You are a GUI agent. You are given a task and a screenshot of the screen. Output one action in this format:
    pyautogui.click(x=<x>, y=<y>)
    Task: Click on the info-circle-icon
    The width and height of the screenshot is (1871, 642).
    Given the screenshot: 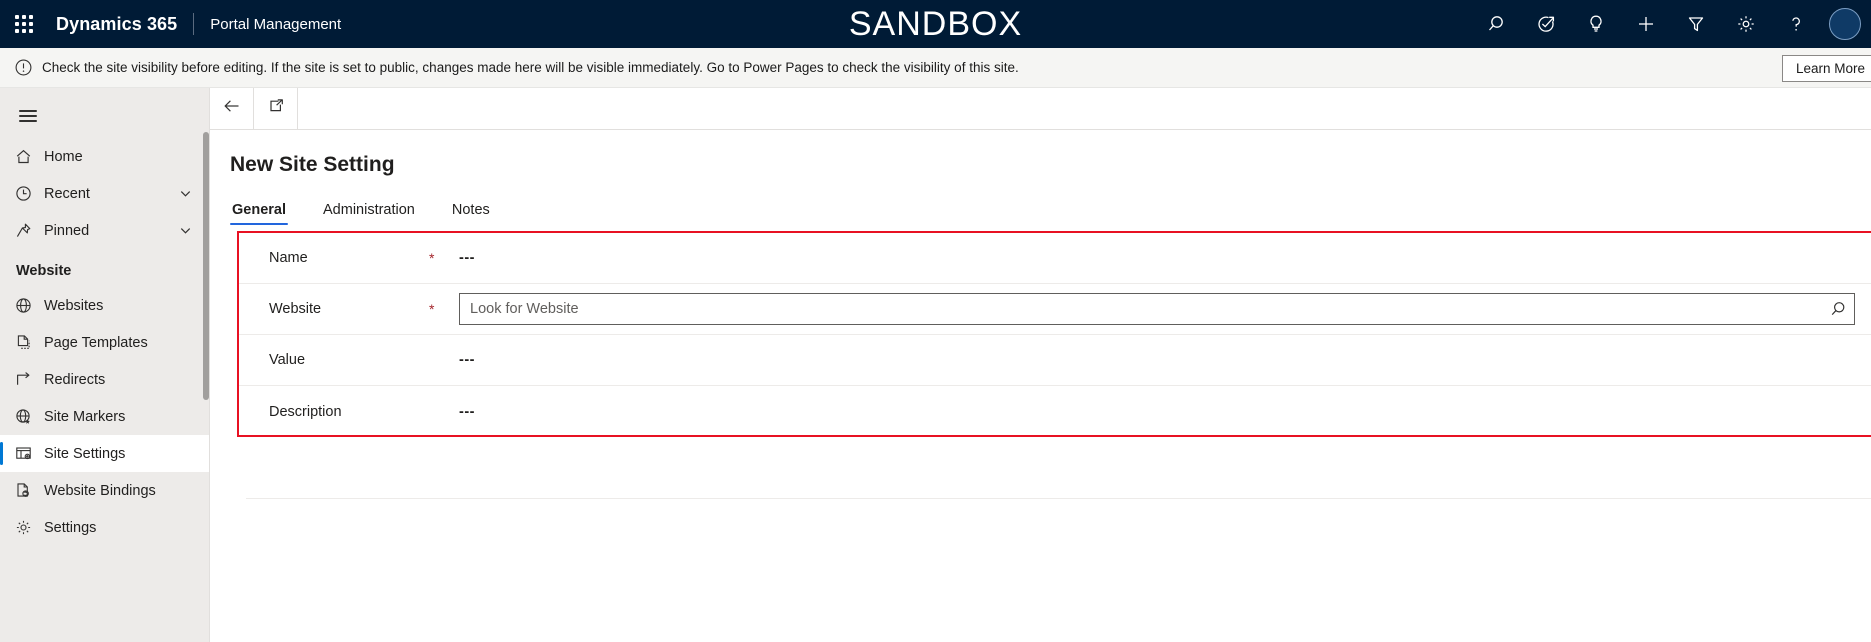 What is the action you would take?
    pyautogui.click(x=23, y=67)
    